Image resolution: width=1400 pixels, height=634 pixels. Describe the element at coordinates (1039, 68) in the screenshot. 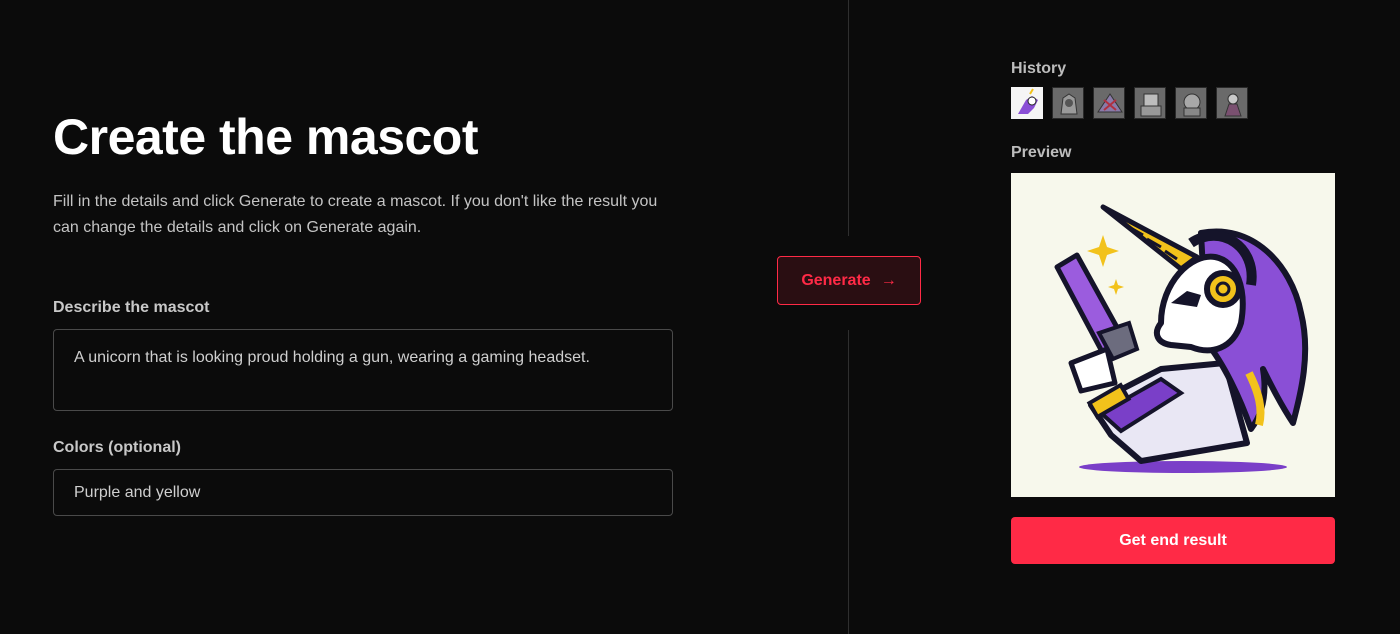

I see `history-label: History` at that location.